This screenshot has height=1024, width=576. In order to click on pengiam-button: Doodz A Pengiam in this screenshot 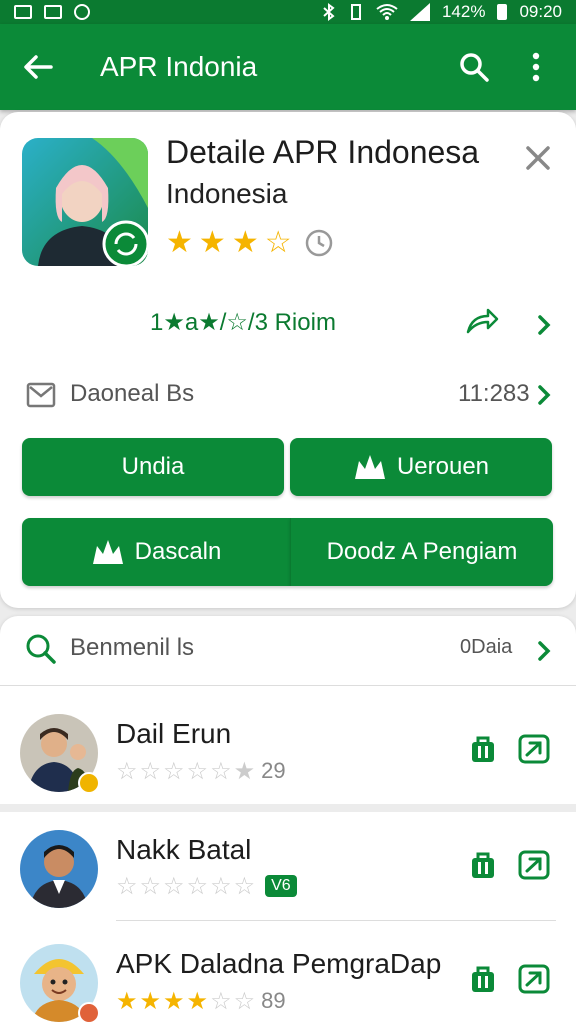, I will do `click(421, 552)`.